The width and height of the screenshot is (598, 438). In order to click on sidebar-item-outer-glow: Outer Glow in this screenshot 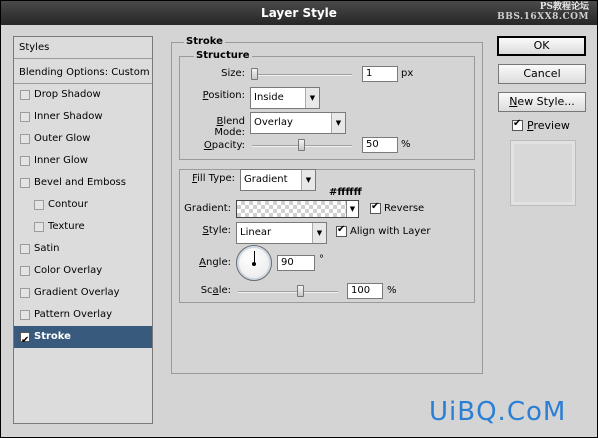, I will do `click(83, 139)`.